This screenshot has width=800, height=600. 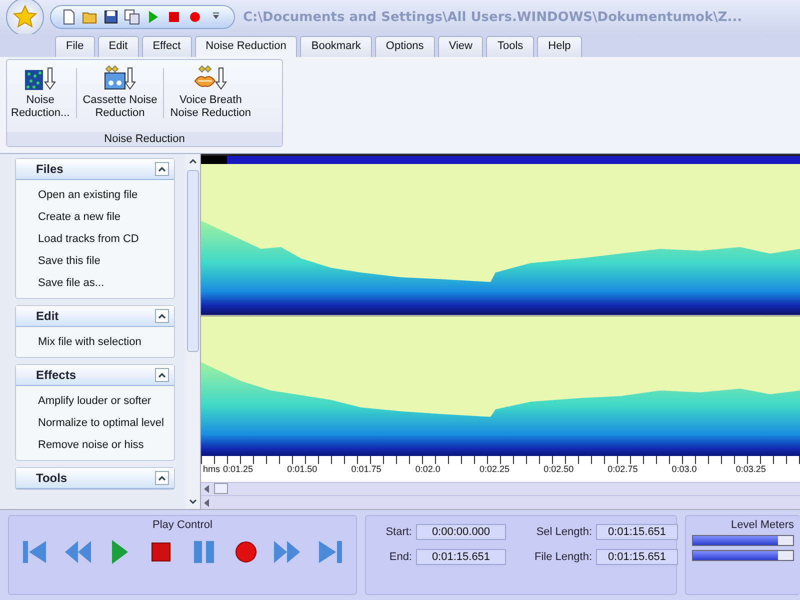 I want to click on panel-title: Play Control, so click(x=183, y=525).